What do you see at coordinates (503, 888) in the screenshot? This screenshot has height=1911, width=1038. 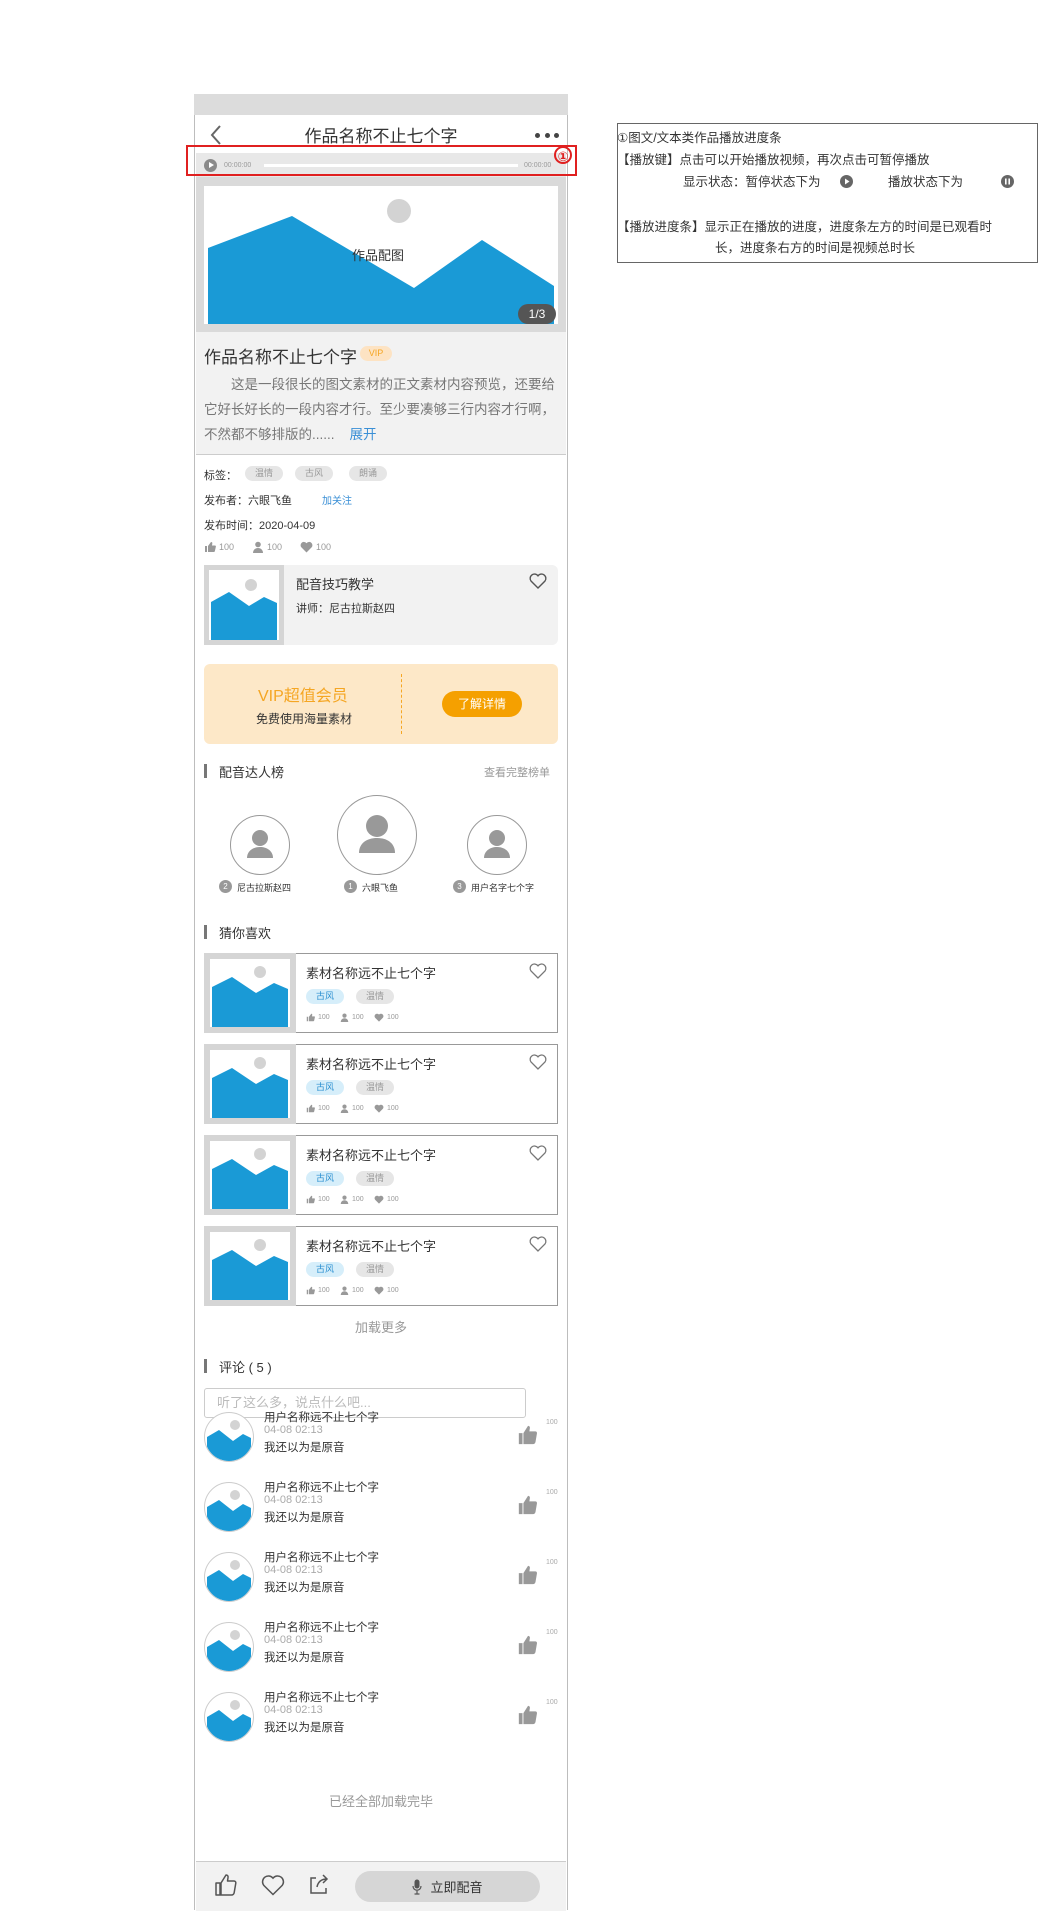 I see `rank-user-name: 用户名字七个字` at bounding box center [503, 888].